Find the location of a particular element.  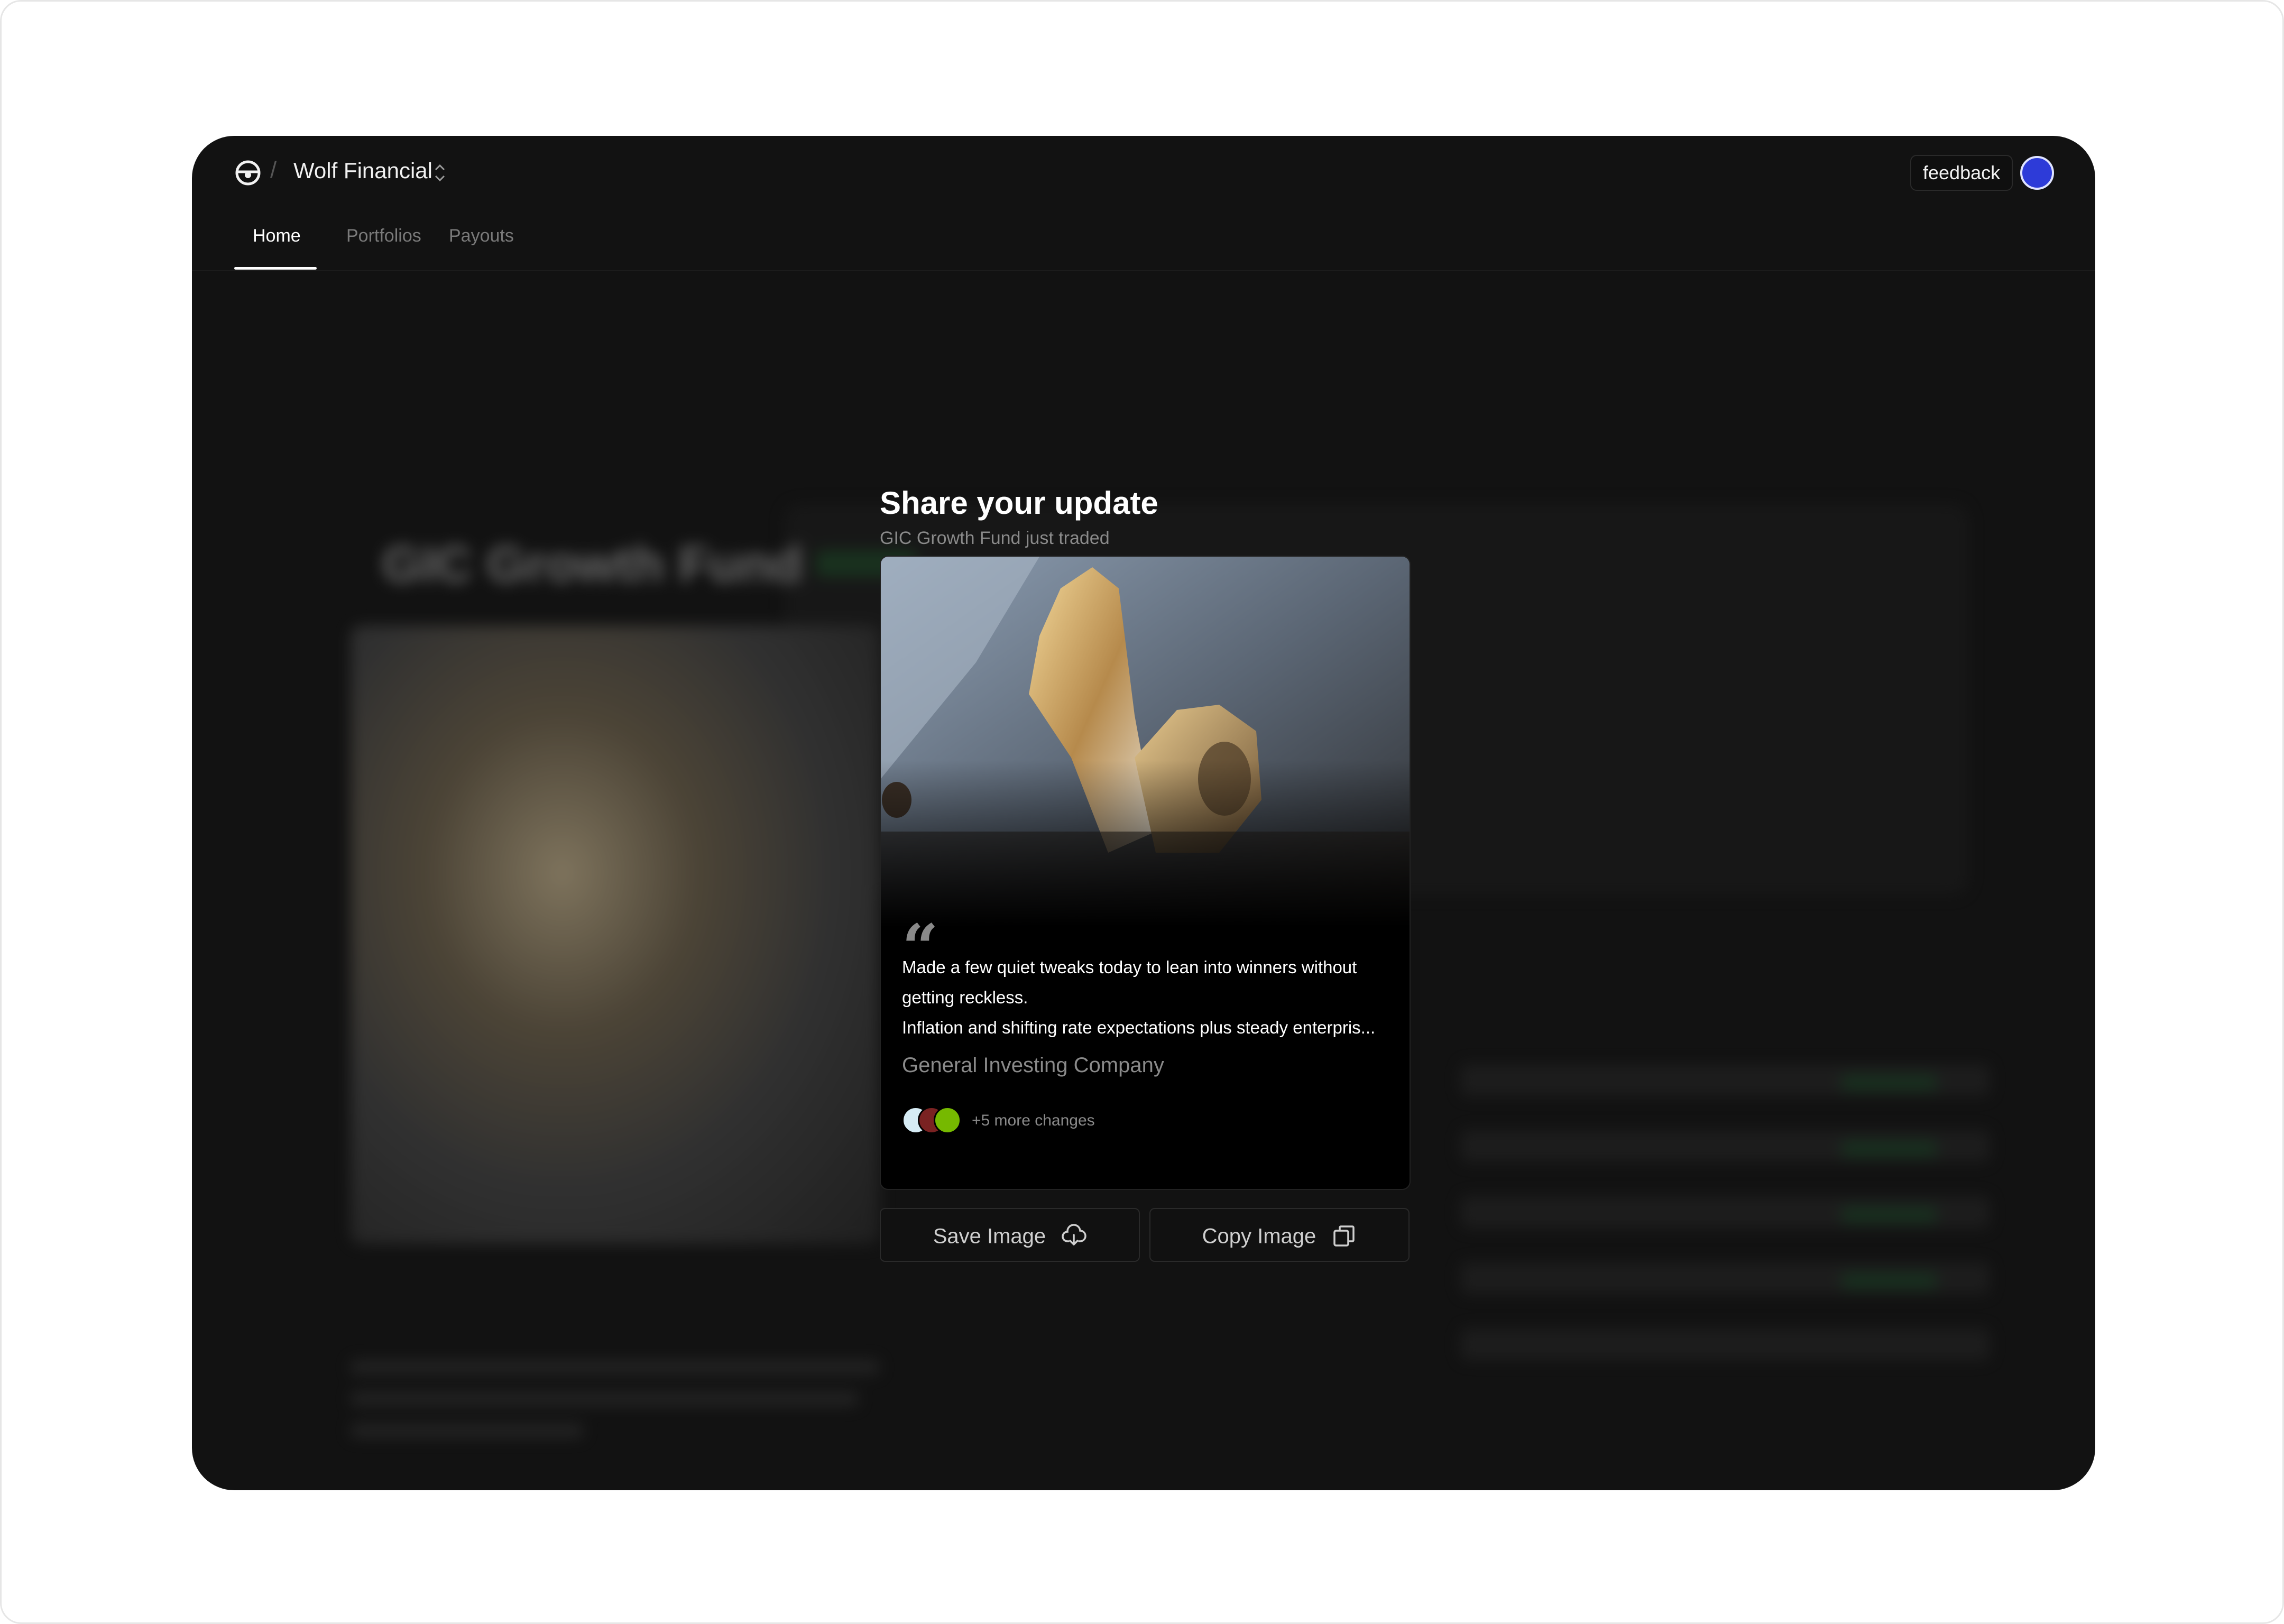

quote-line: getting reckless. is located at coordinates (965, 998).